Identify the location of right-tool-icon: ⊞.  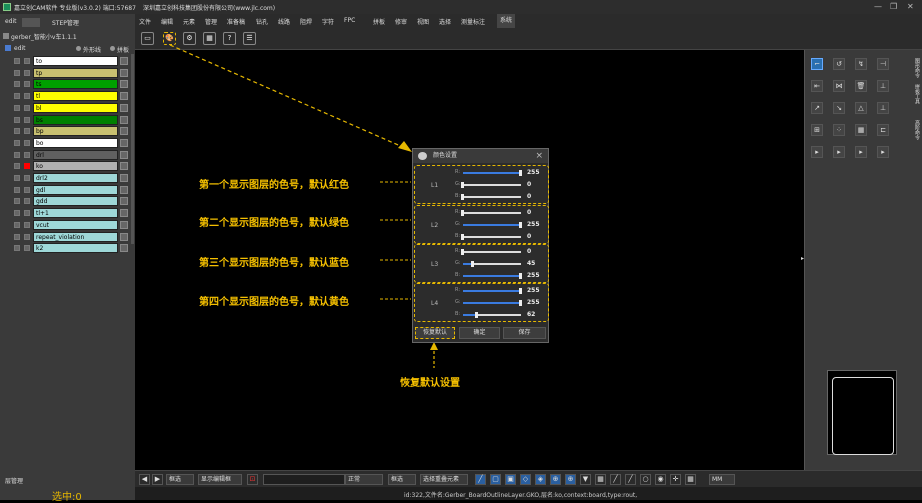
(817, 130).